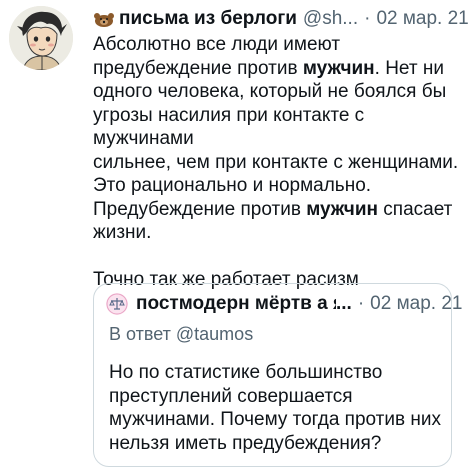 The width and height of the screenshot is (474, 476). I want to click on tweet-line: Абсолютно все люди имеют, so click(217, 44).